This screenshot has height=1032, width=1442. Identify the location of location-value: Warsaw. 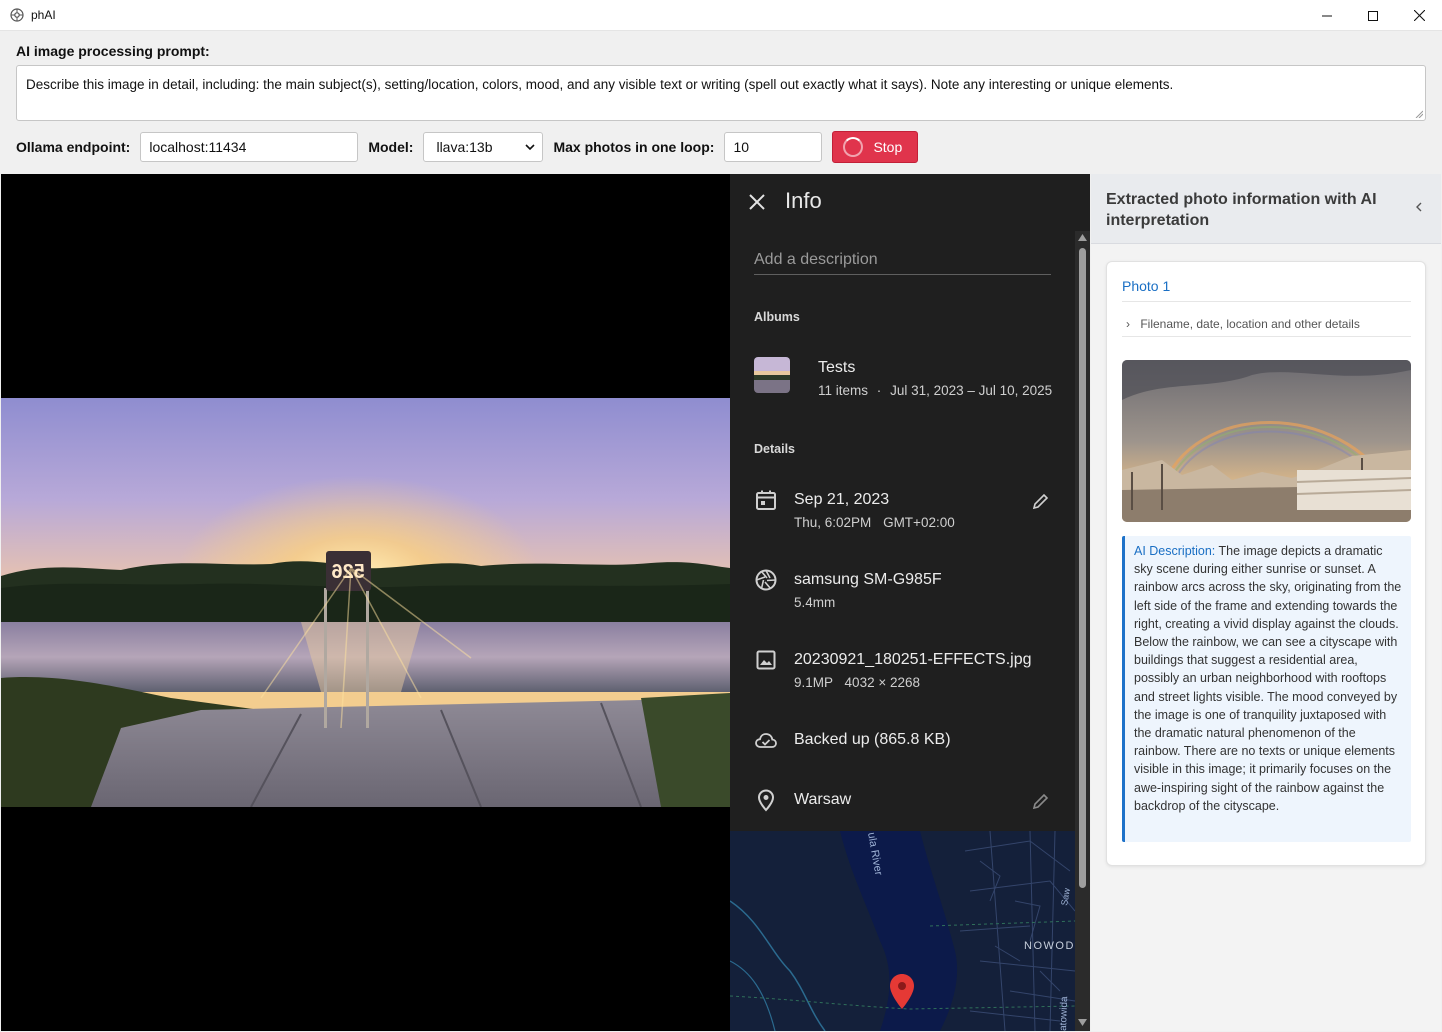
(823, 799).